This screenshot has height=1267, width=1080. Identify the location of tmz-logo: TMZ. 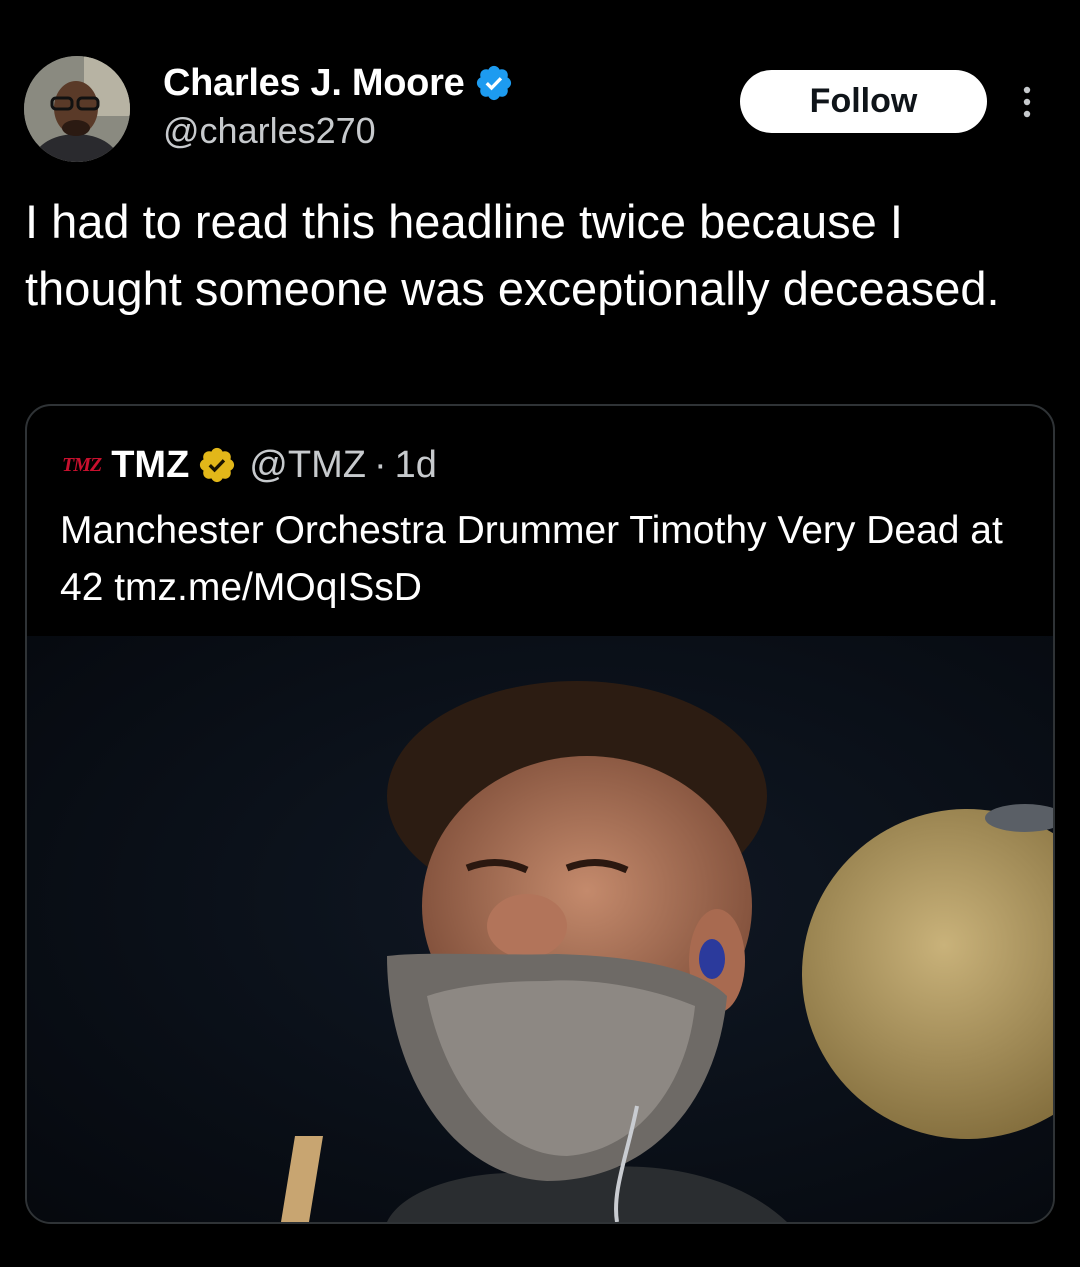
(82, 464).